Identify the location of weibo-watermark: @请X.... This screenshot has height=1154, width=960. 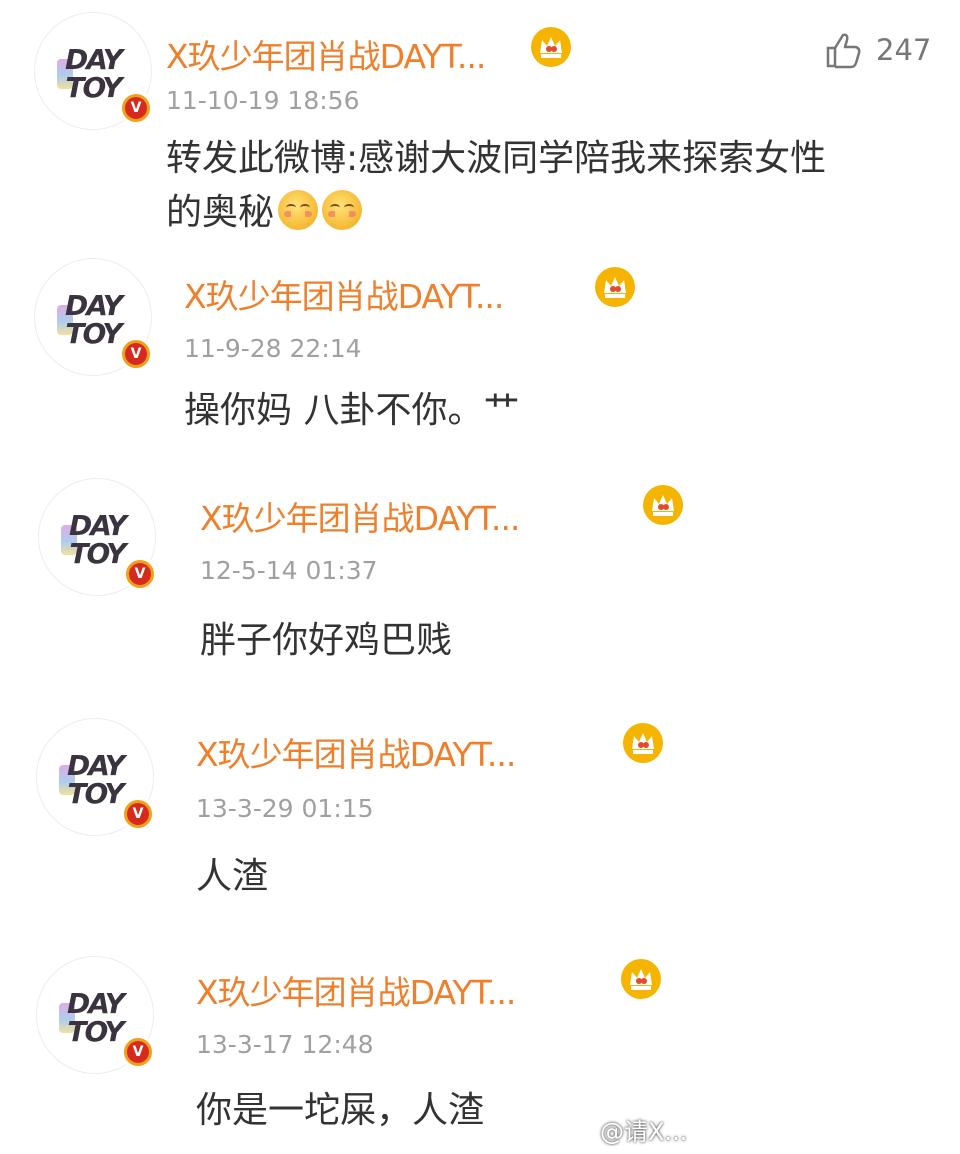
(644, 1132).